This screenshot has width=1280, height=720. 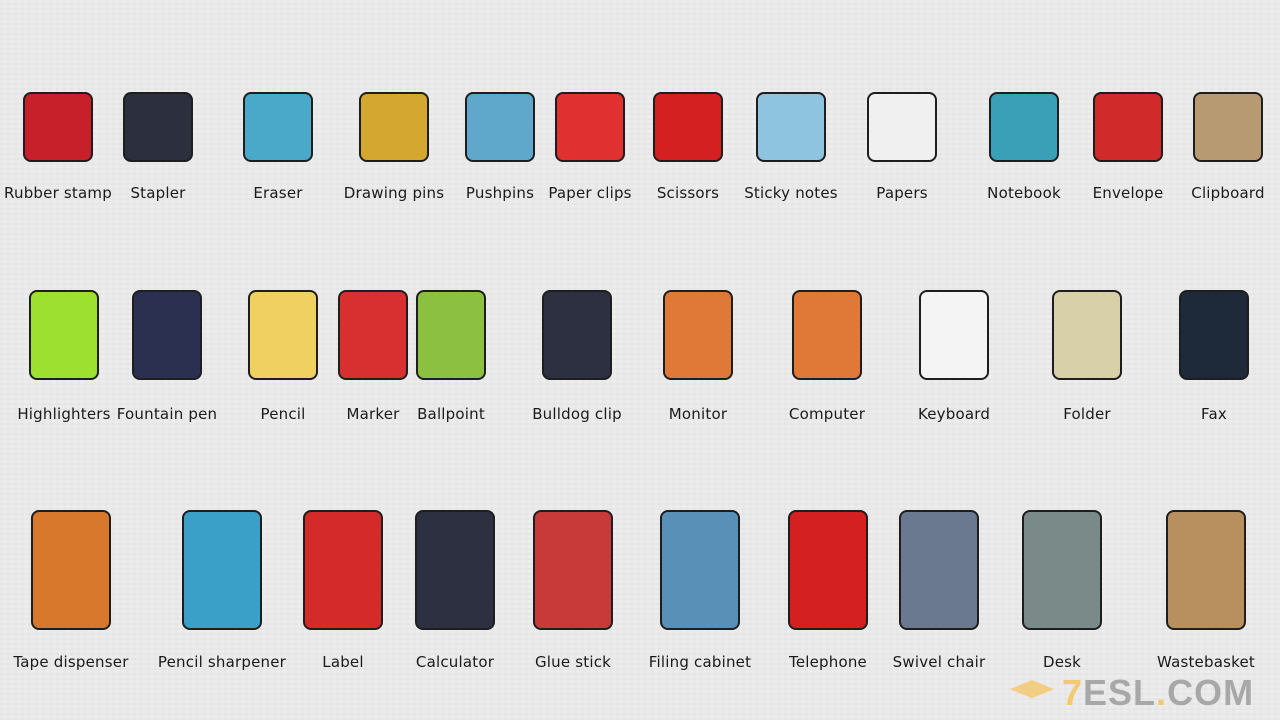 What do you see at coordinates (827, 335) in the screenshot?
I see `computer-icon` at bounding box center [827, 335].